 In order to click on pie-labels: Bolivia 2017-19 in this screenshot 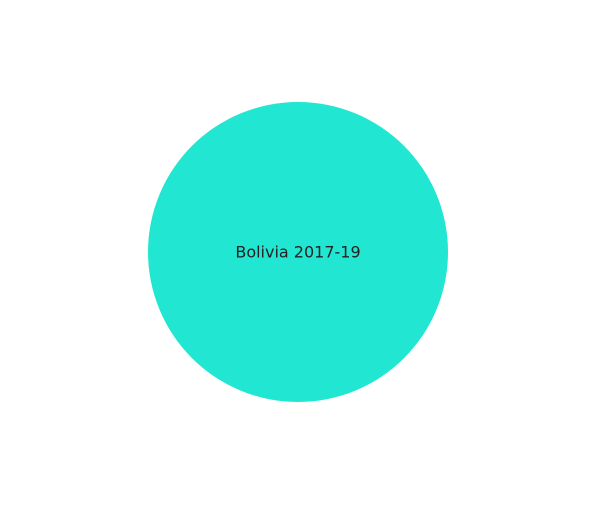, I will do `click(297, 252)`.